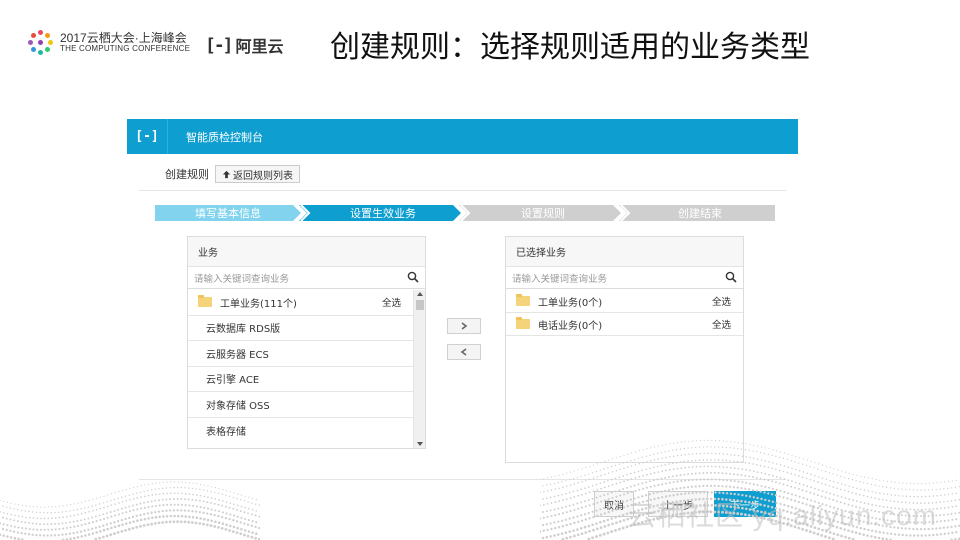 The image size is (960, 540). I want to click on list-item: 表格存储, so click(300, 431).